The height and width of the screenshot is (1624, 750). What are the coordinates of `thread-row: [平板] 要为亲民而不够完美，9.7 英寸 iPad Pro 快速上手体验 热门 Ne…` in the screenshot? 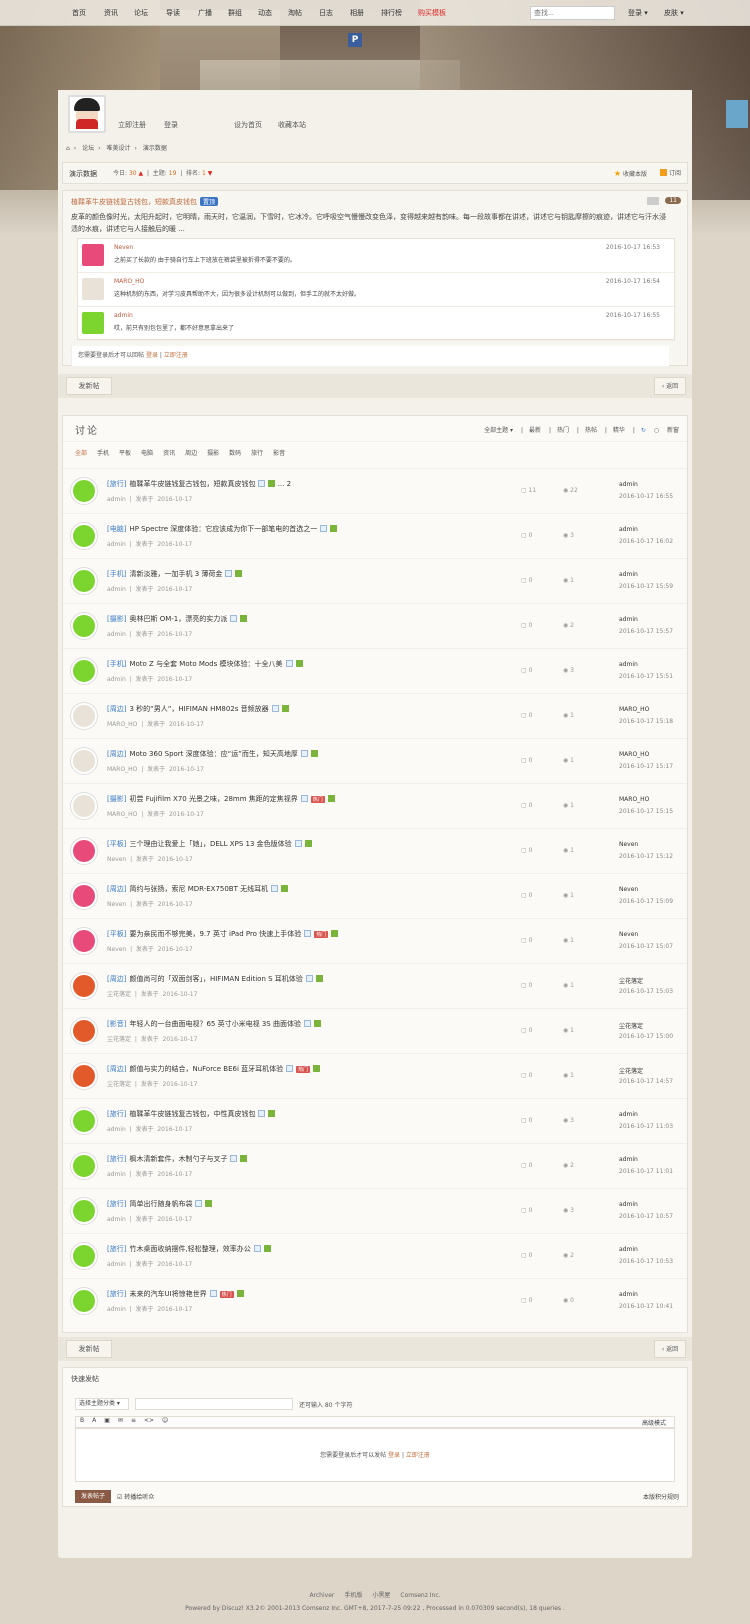 It's located at (375, 940).